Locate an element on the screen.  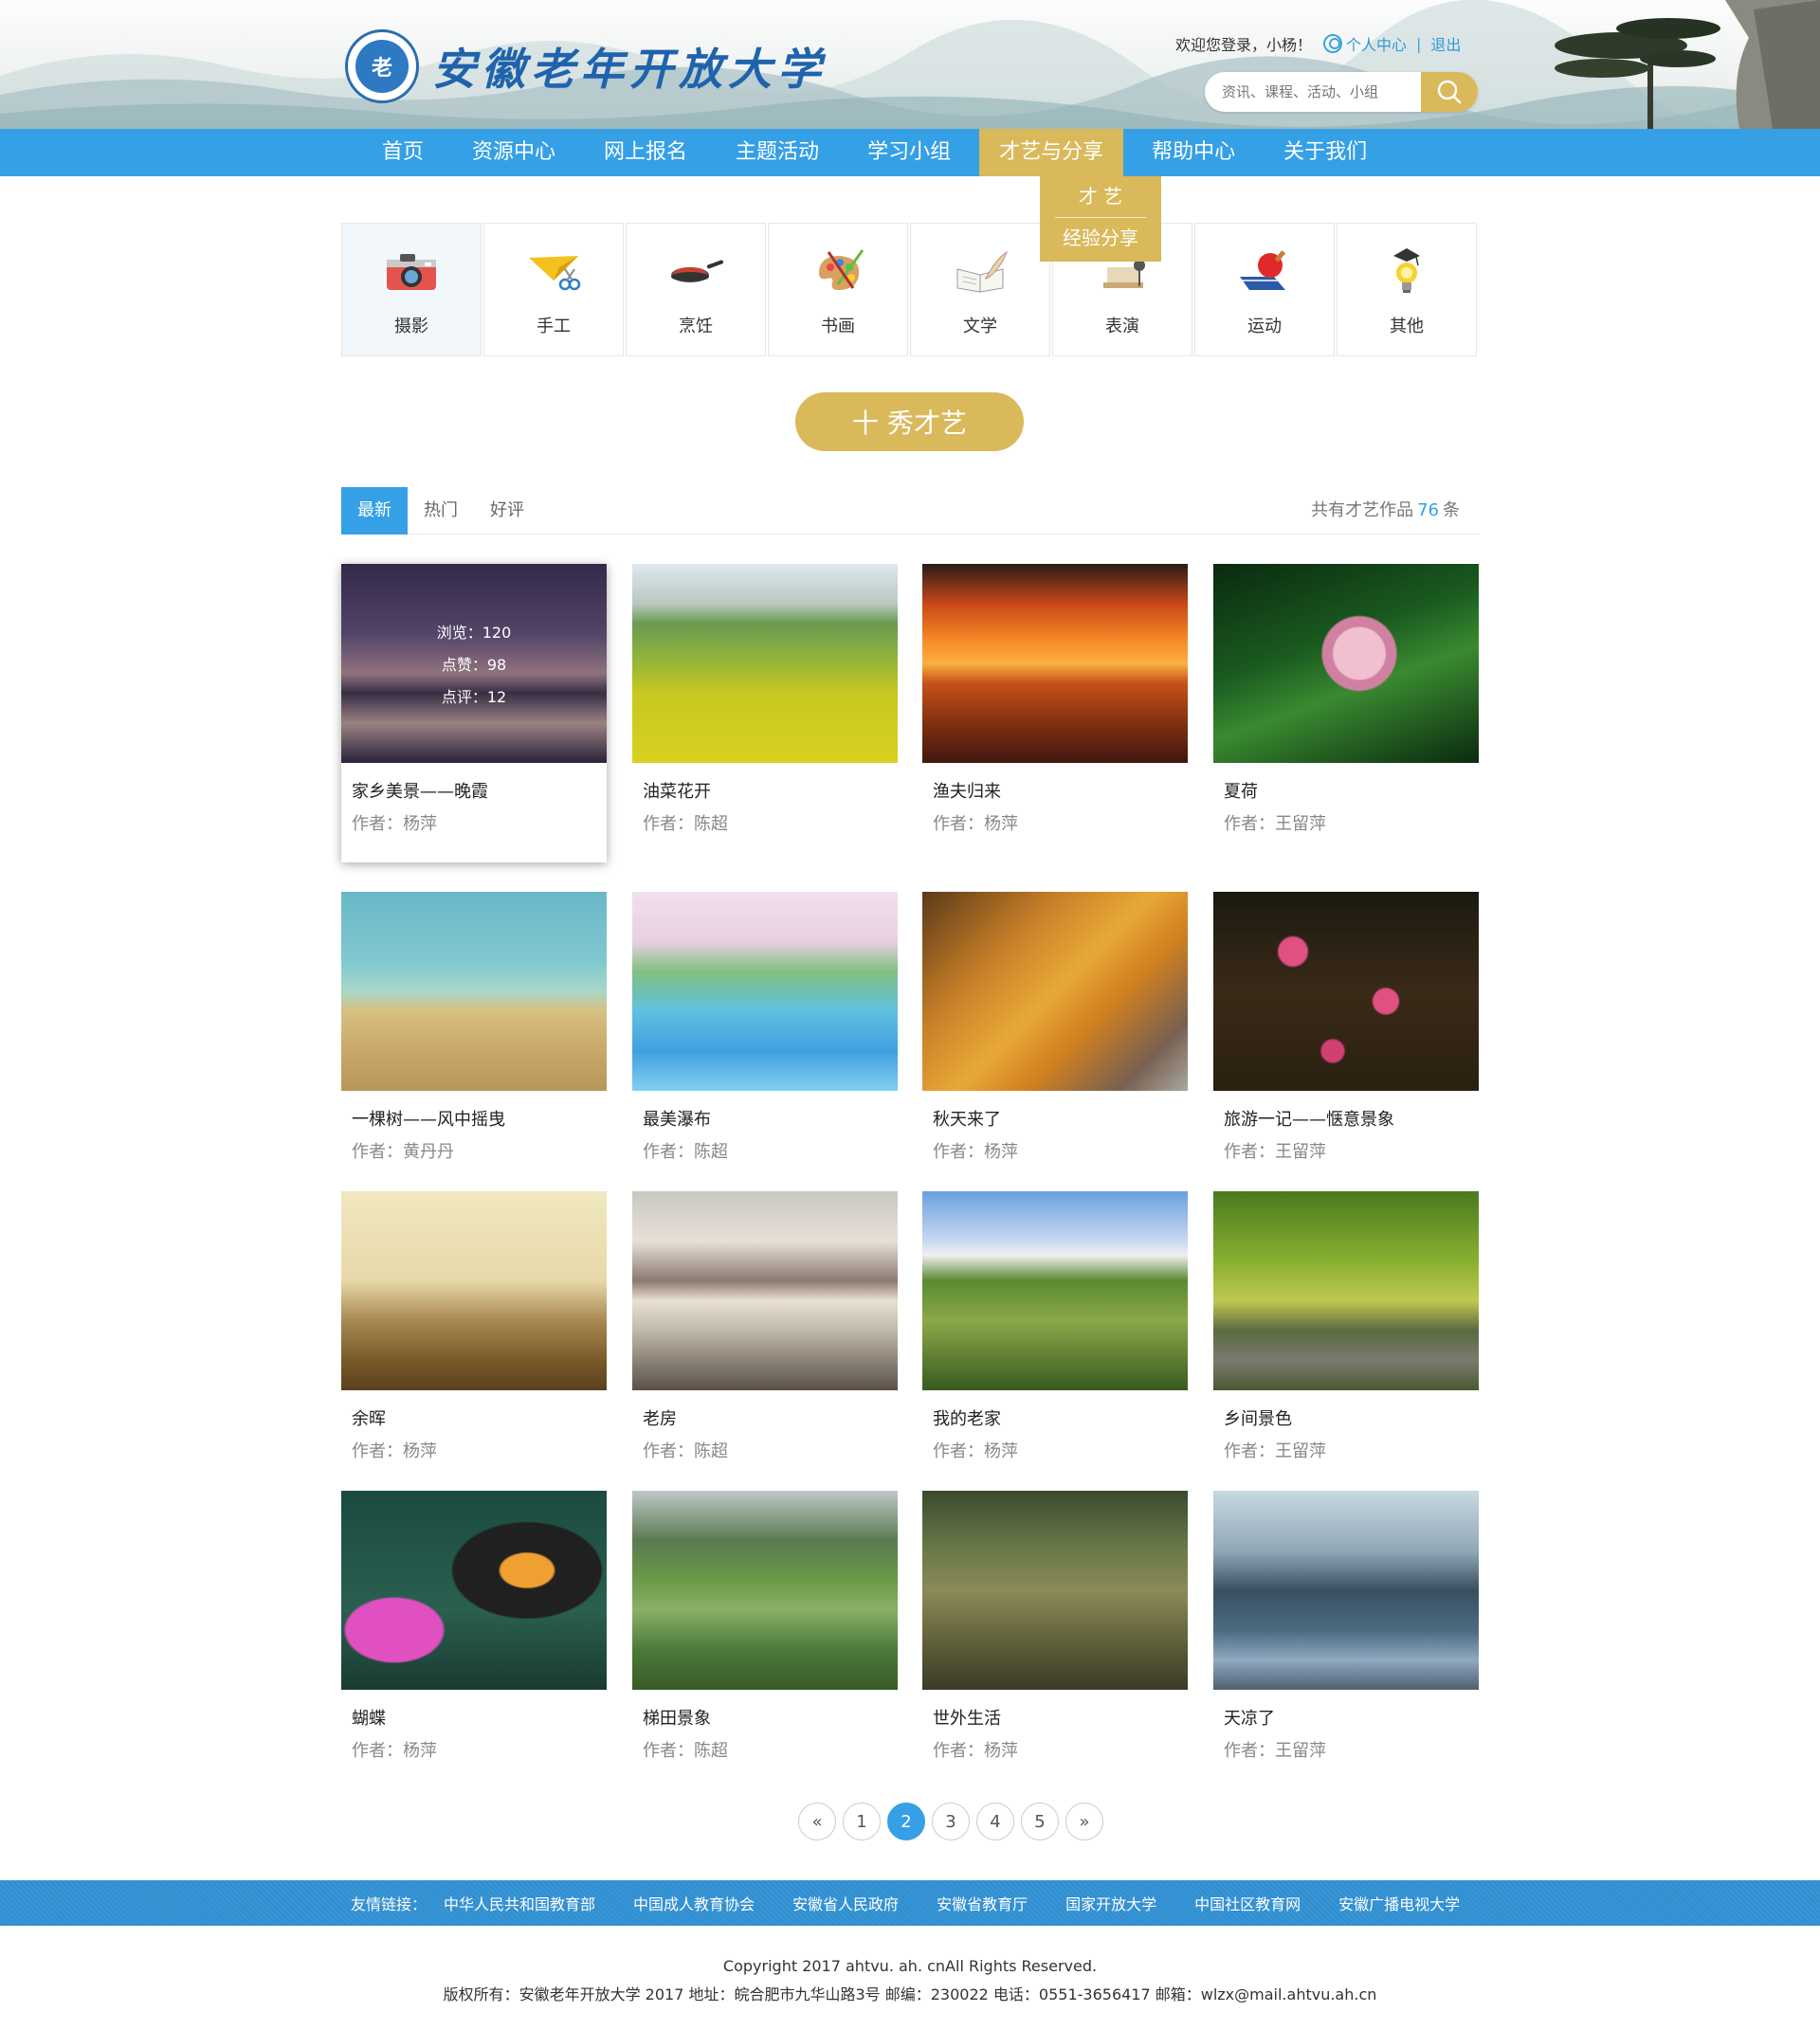
work-stat-likes: 点赞：98 is located at coordinates (474, 665).